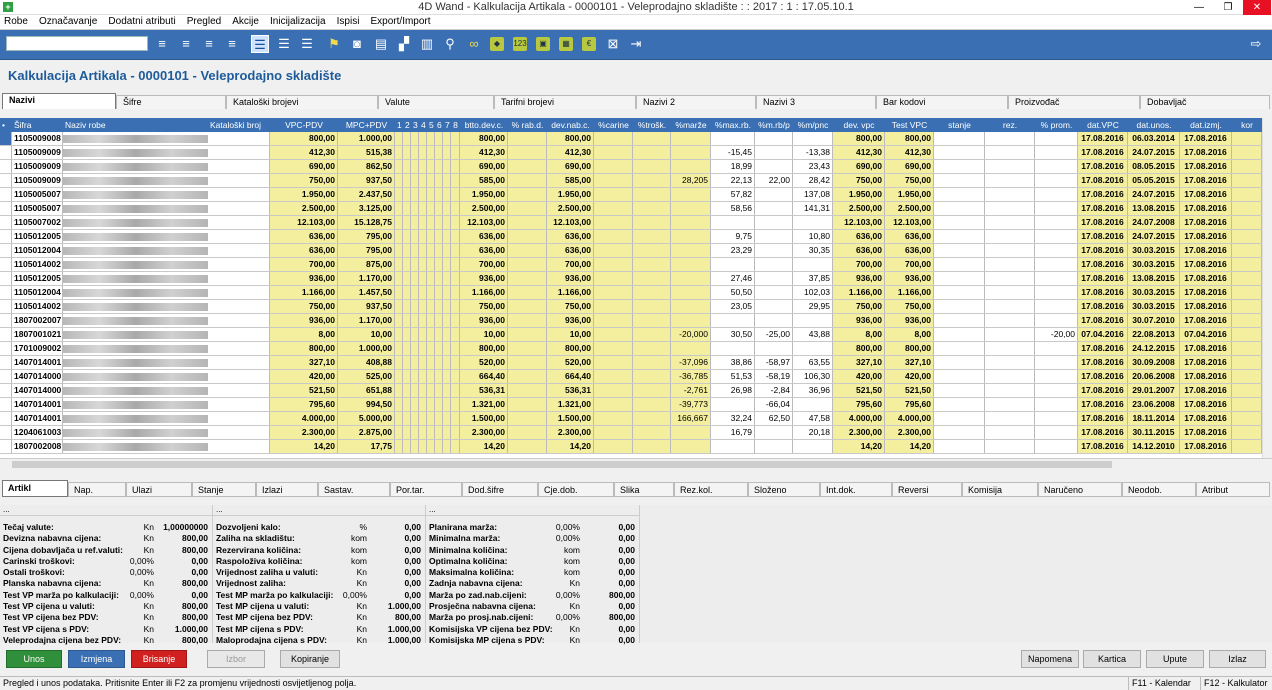 The height and width of the screenshot is (690, 1272). Describe the element at coordinates (570, 194) in the screenshot. I see `table-cell: 1.950,00` at that location.